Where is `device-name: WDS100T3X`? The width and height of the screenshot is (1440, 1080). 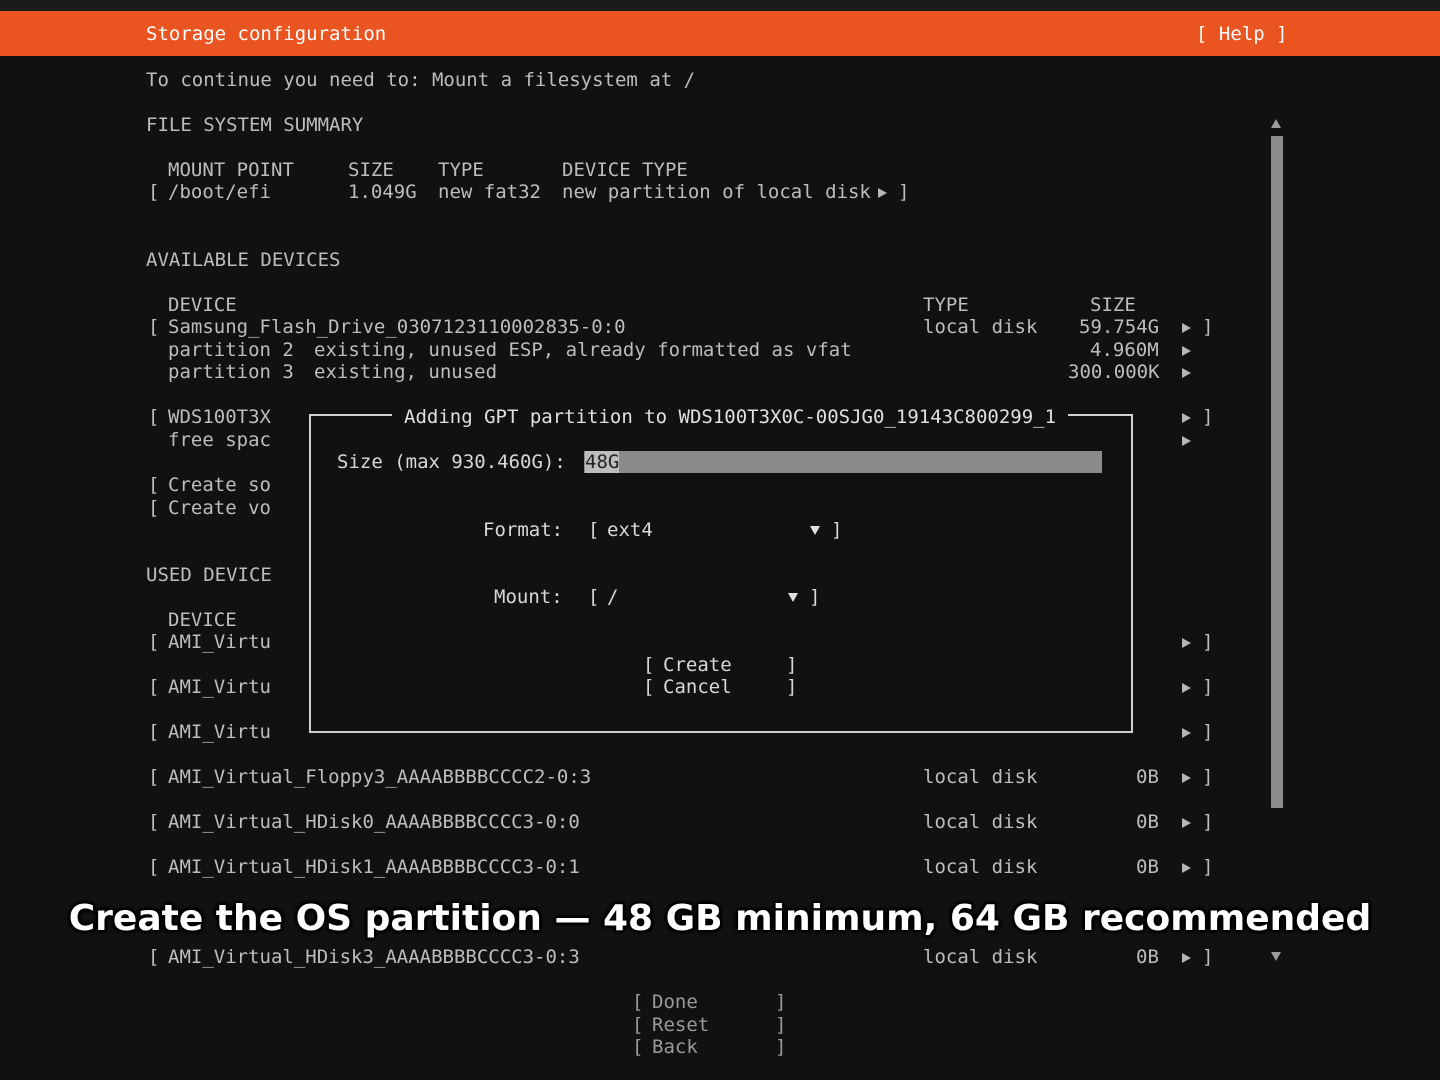
device-name: WDS100T3X is located at coordinates (219, 417).